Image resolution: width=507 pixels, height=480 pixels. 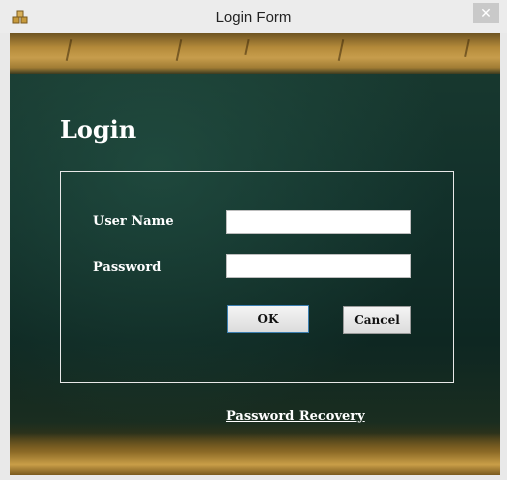 I want to click on close-icon: ✕, so click(x=486, y=13).